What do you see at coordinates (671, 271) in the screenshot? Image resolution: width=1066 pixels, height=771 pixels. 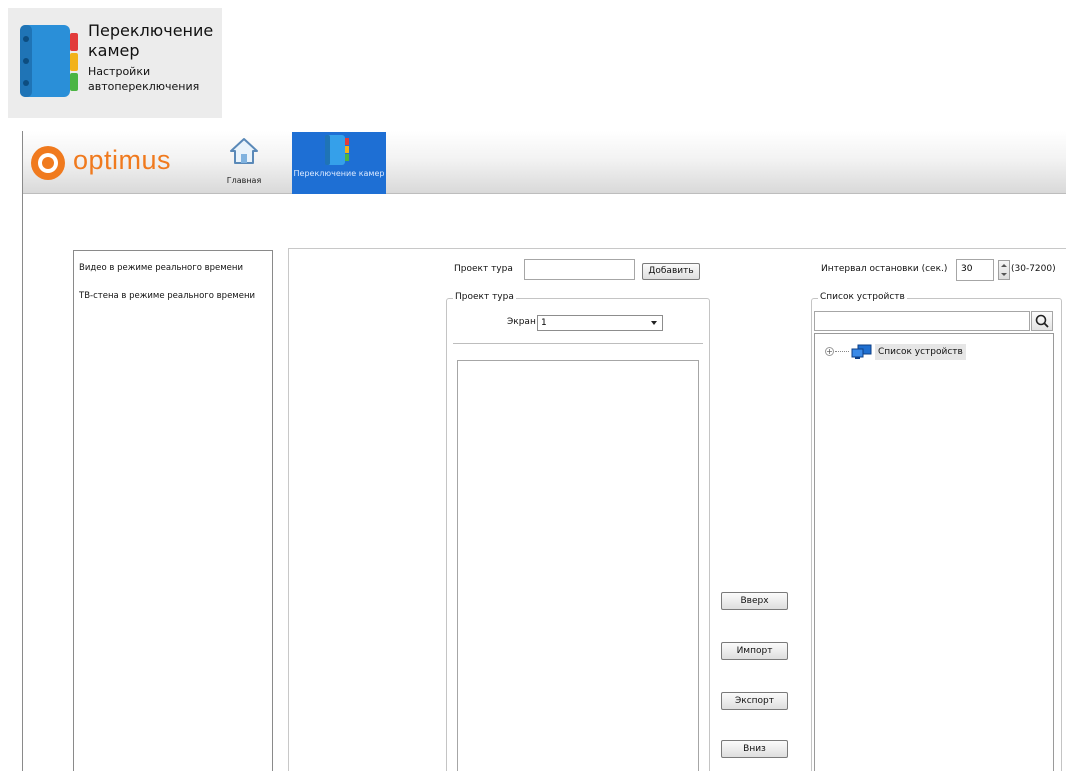 I see `add-button: Добавить` at bounding box center [671, 271].